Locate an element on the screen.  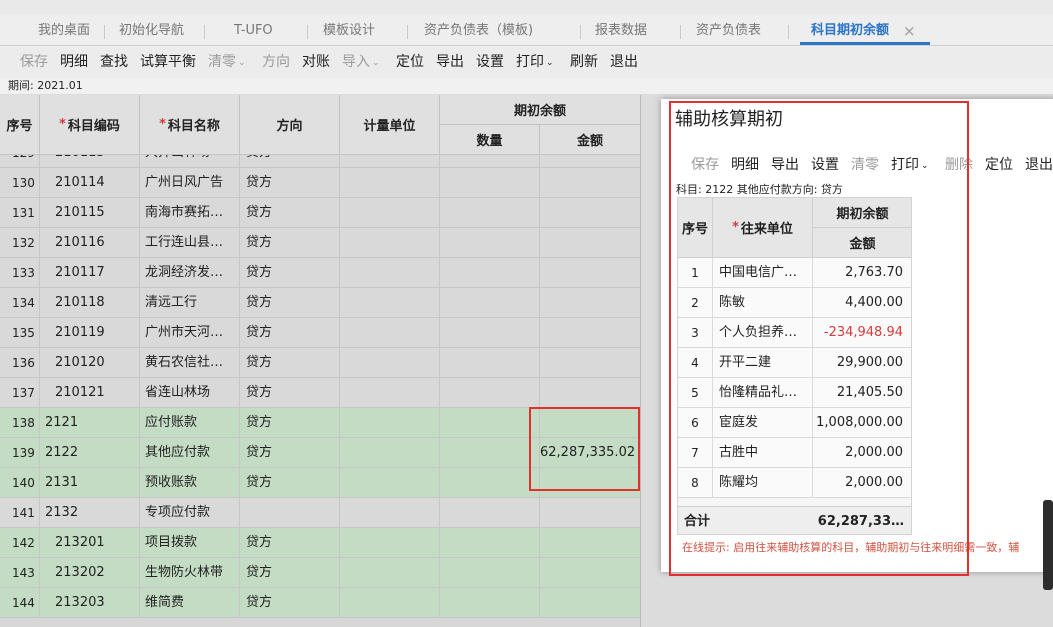
tab-my-desktop: 我的桌面 is located at coordinates (64, 30).